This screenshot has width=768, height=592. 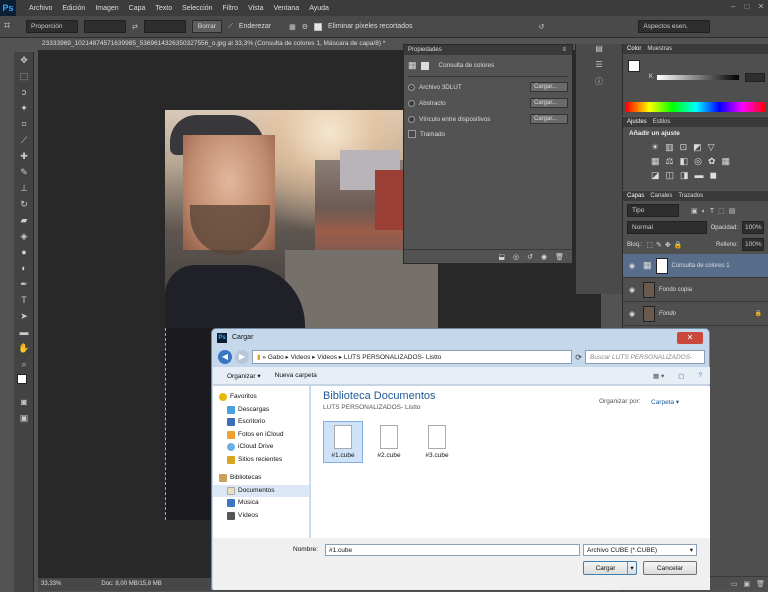 What do you see at coordinates (599, 84) in the screenshot?
I see `info-panel-icon: ⓘ` at bounding box center [599, 84].